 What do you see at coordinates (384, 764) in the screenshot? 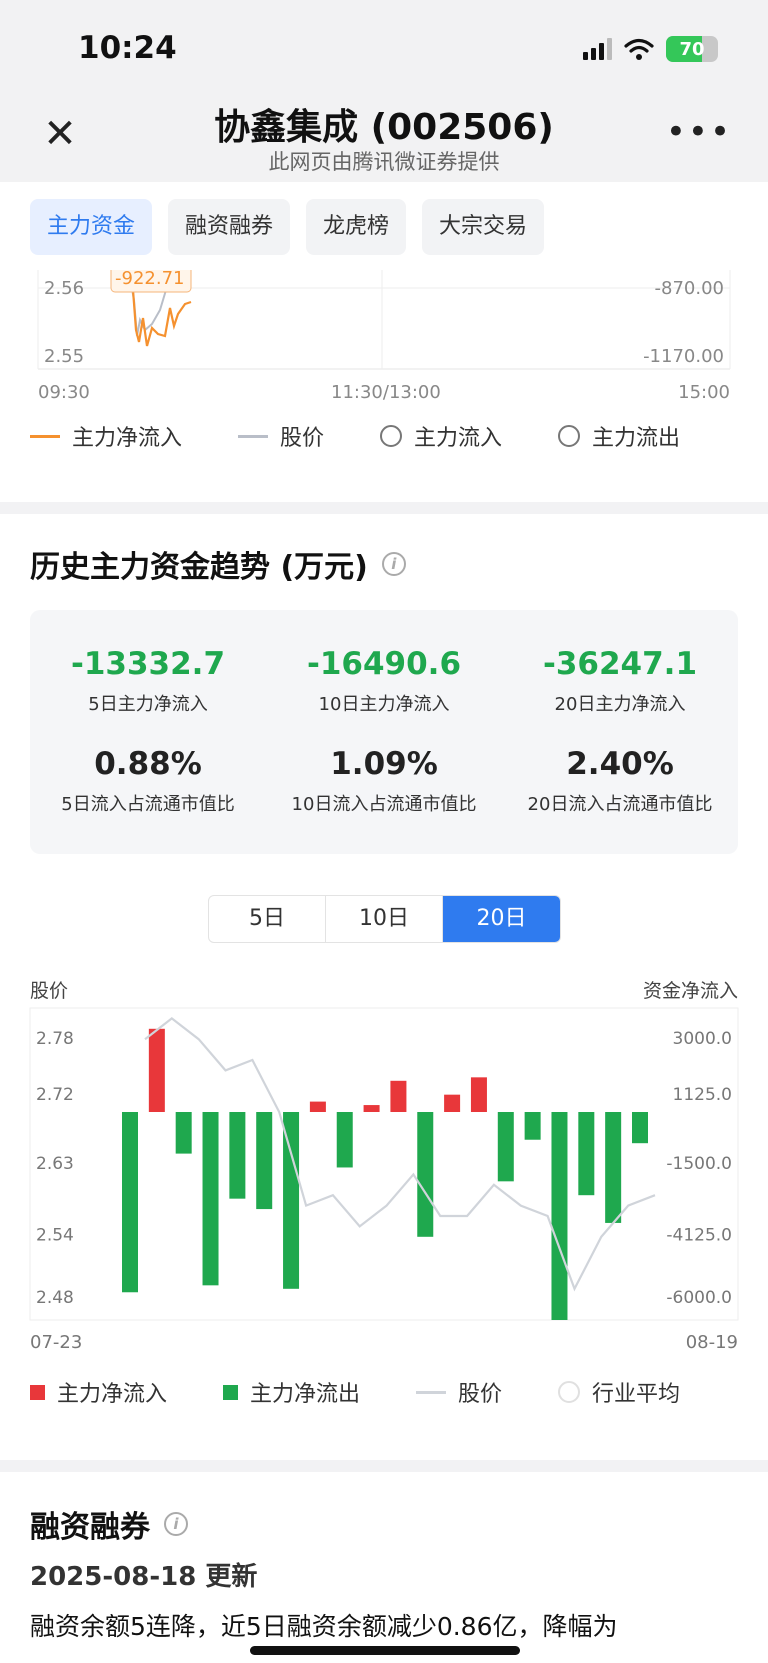
I see `stat-value: 1.09%` at bounding box center [384, 764].